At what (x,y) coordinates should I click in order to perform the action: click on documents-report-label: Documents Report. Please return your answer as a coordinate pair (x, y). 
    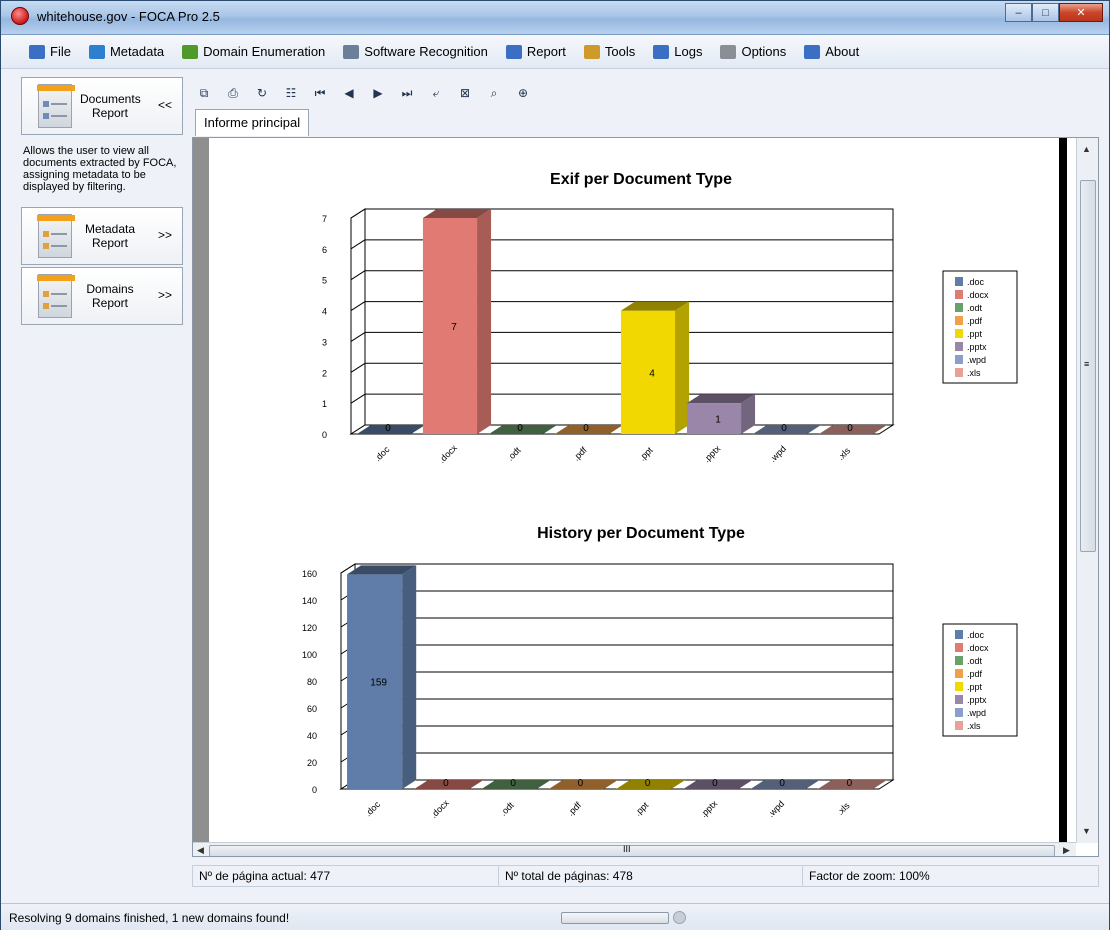
    Looking at the image, I should click on (110, 106).